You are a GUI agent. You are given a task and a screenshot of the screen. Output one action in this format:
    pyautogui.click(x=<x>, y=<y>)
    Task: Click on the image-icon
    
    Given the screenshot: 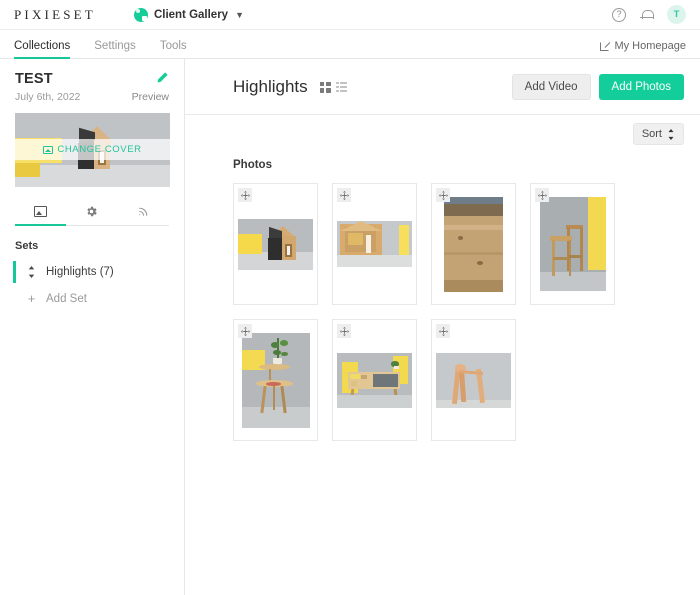 What is the action you would take?
    pyautogui.click(x=48, y=149)
    